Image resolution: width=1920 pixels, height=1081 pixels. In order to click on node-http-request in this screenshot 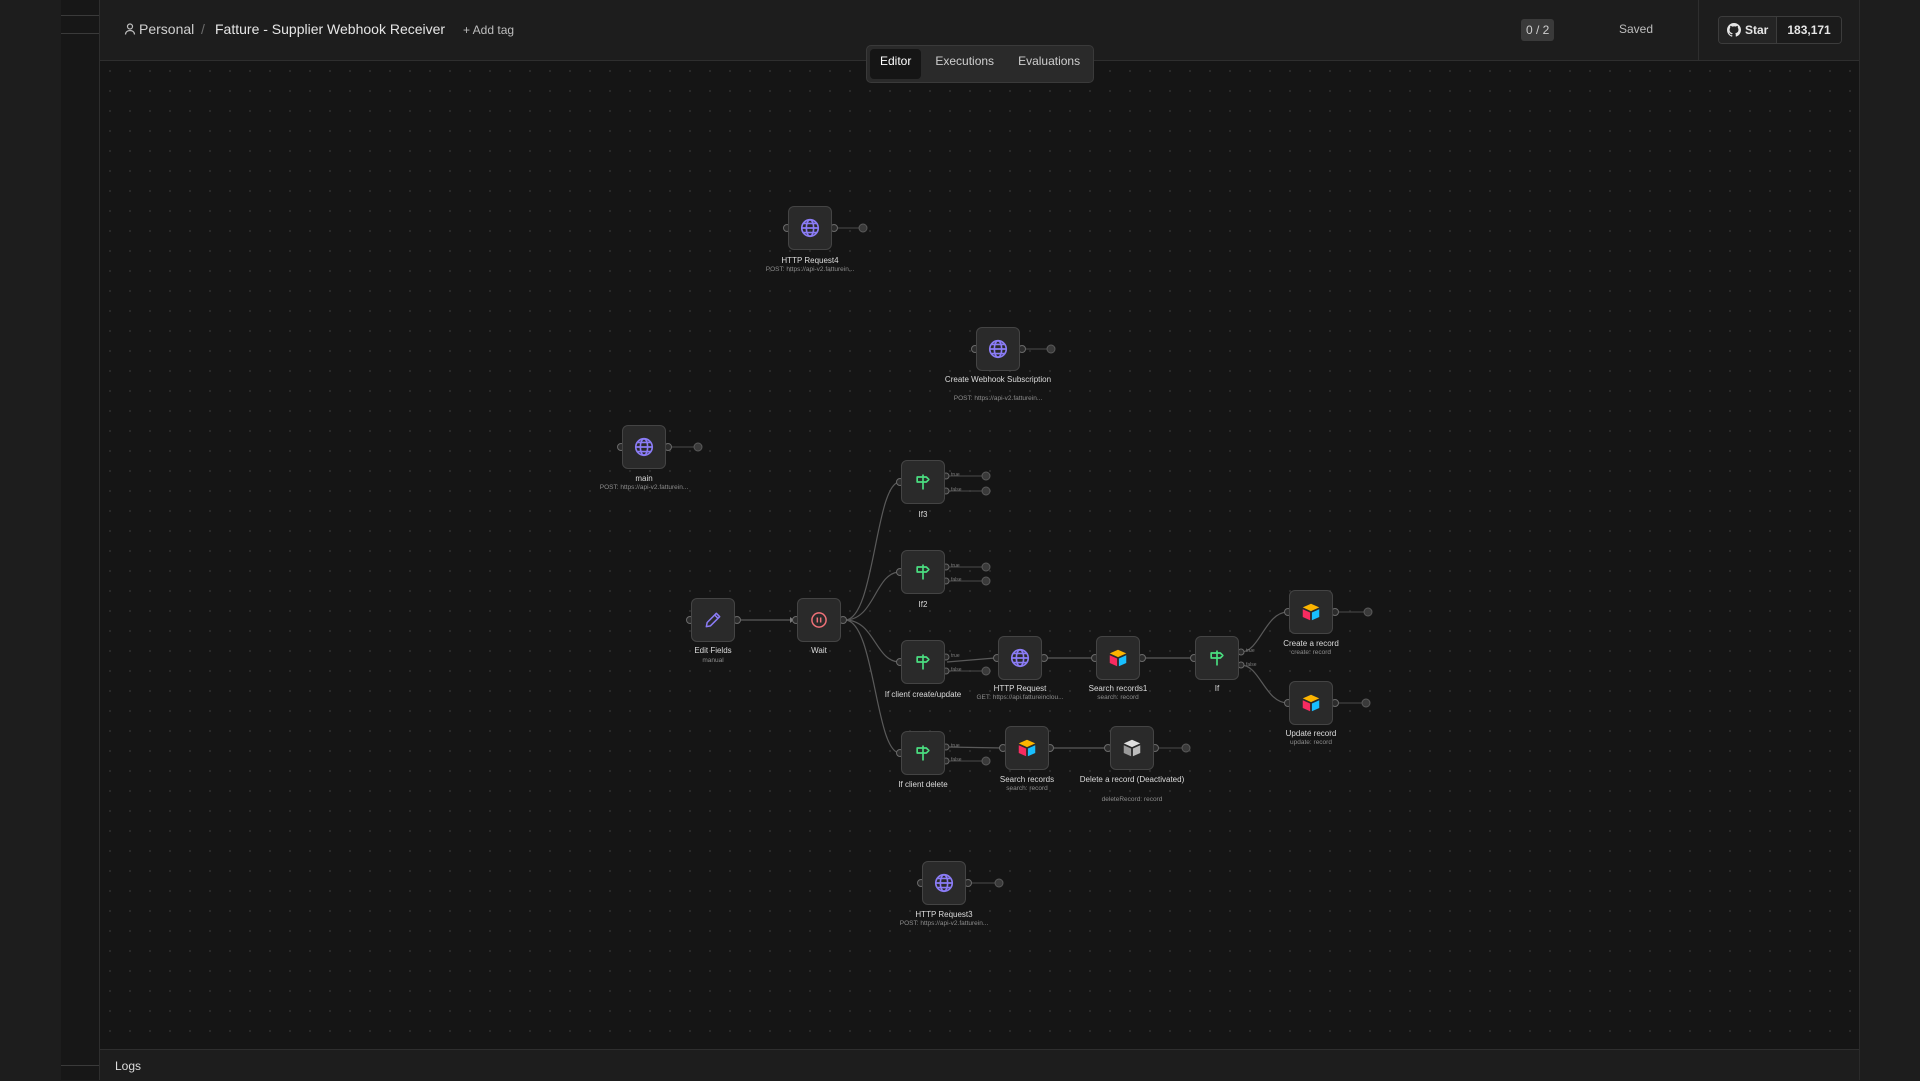, I will do `click(1020, 658)`.